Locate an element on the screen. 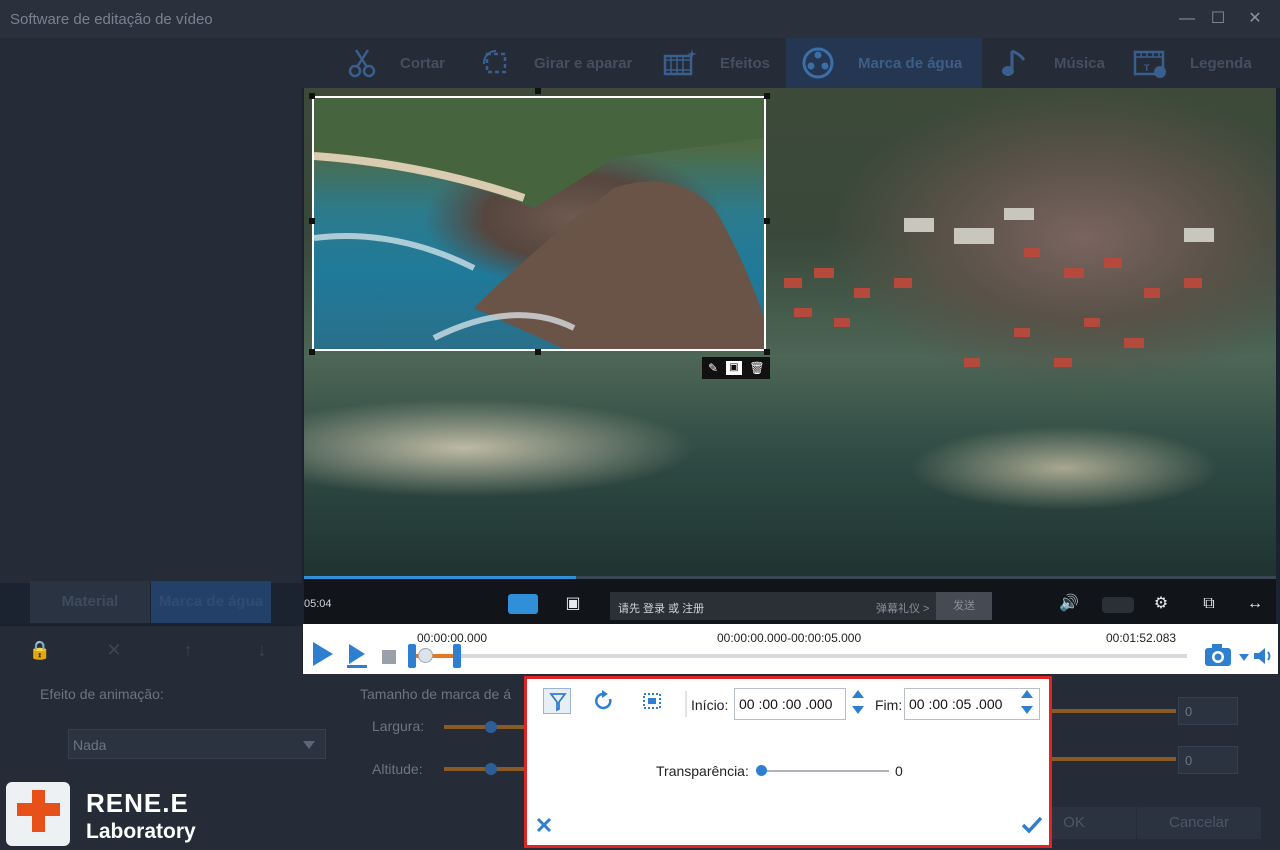  overlay-toolbar: ✎ ▣ 🗑 is located at coordinates (736, 368).